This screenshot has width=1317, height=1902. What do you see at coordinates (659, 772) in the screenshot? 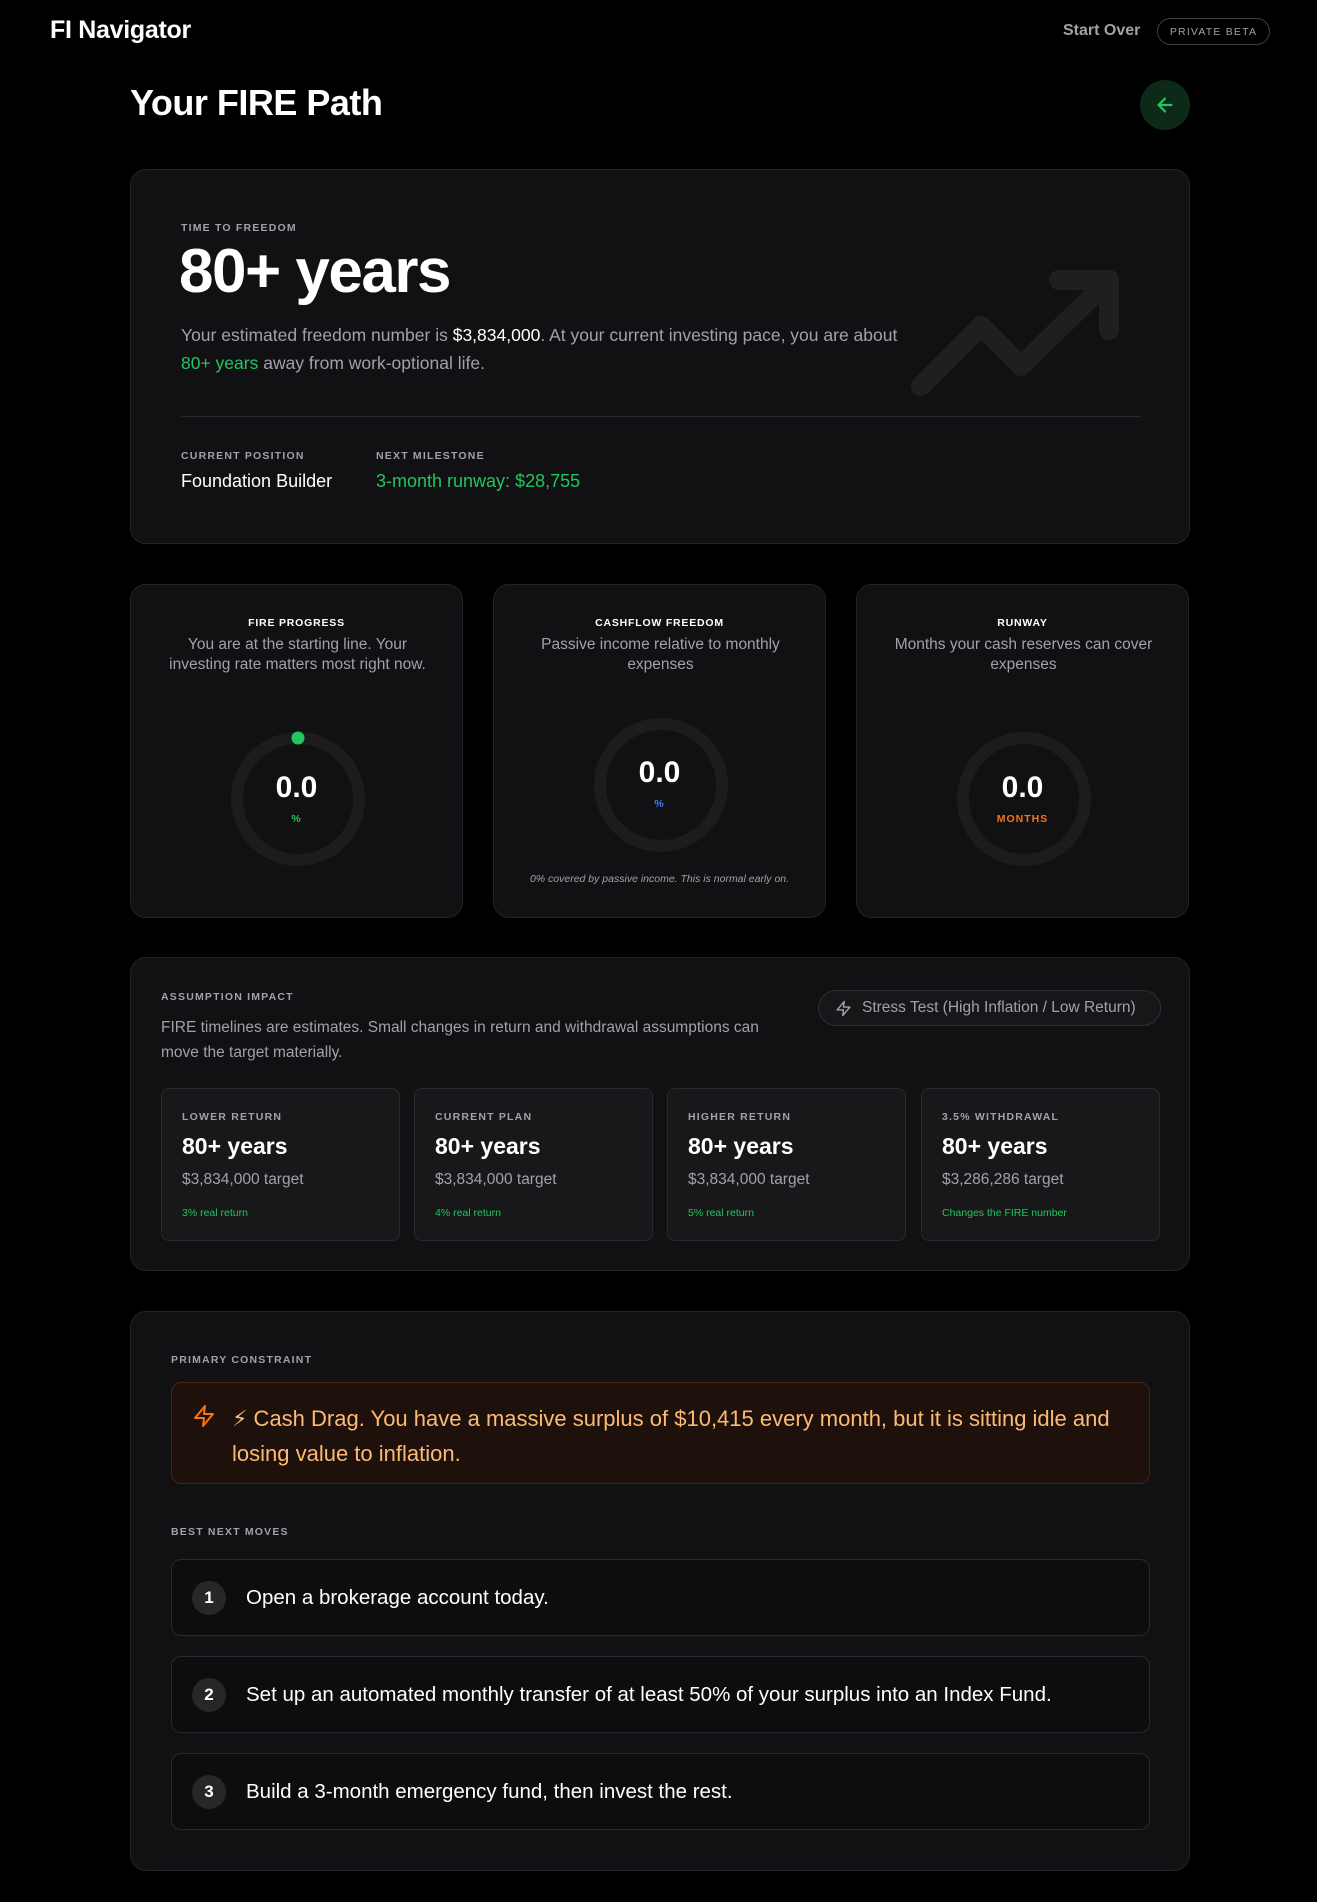
I see `cashflow-freedom-value: 0.0` at bounding box center [659, 772].